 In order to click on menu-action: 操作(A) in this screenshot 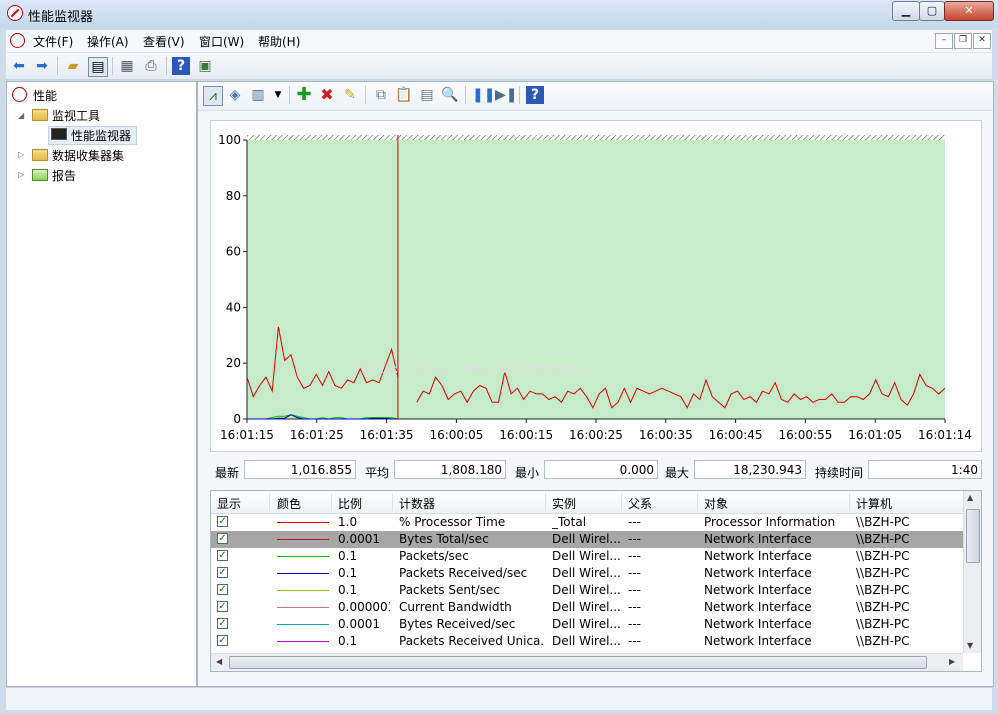, I will do `click(108, 41)`.